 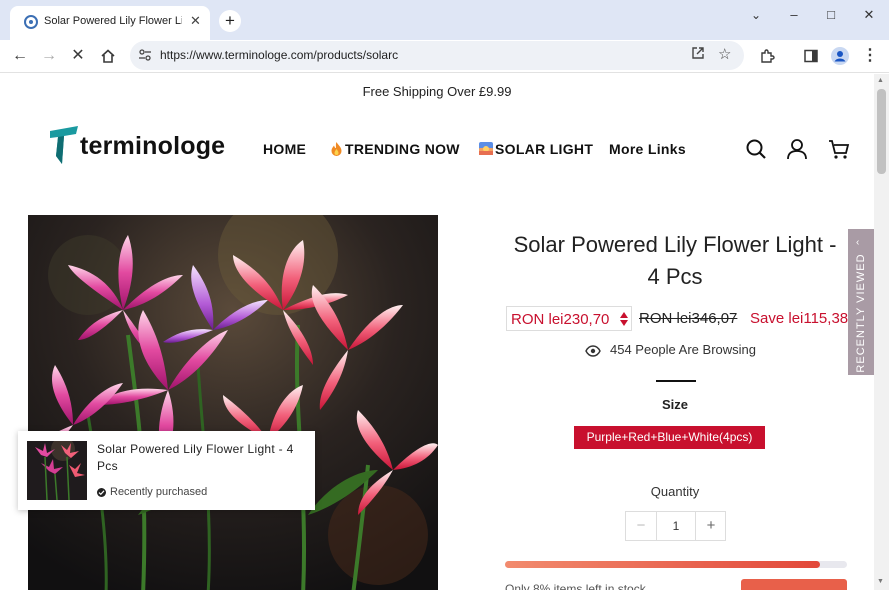 What do you see at coordinates (756, 15) in the screenshot?
I see `tab-search-chevron-icon: ⌄` at bounding box center [756, 15].